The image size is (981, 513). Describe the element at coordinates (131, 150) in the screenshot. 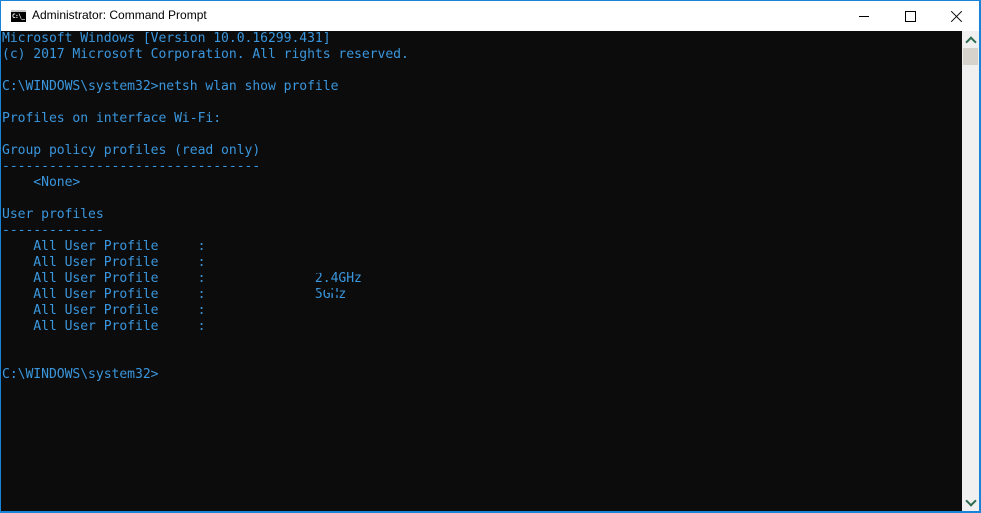

I see `console-line: Group policy profiles (read only)` at that location.